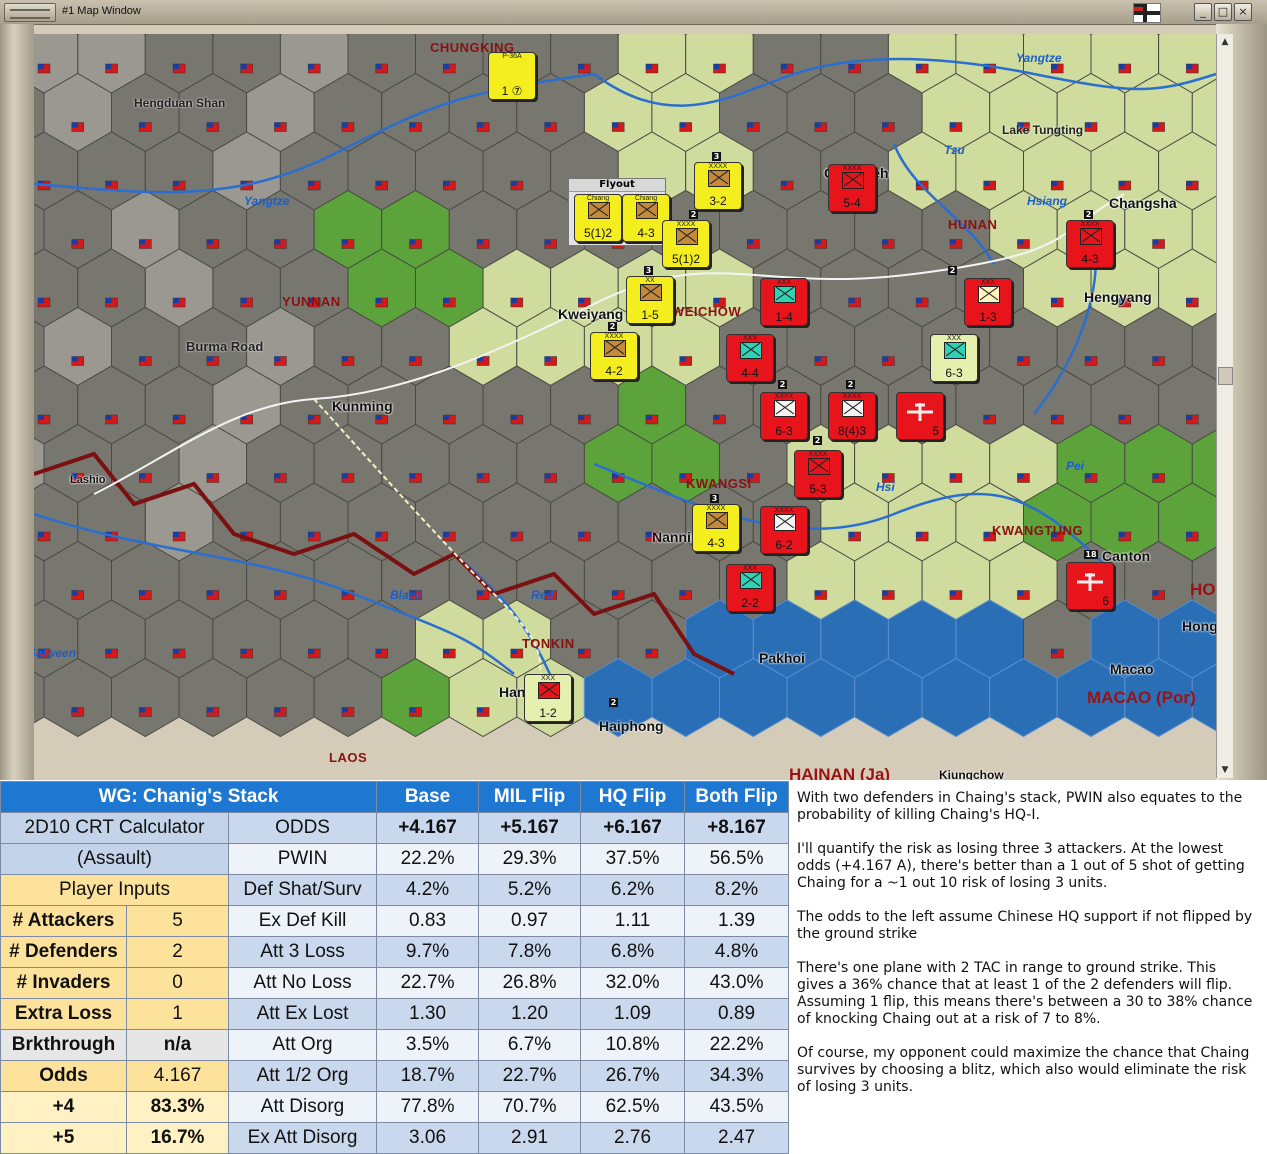  I want to click on unit-counter: XX 1-5, so click(650, 300).